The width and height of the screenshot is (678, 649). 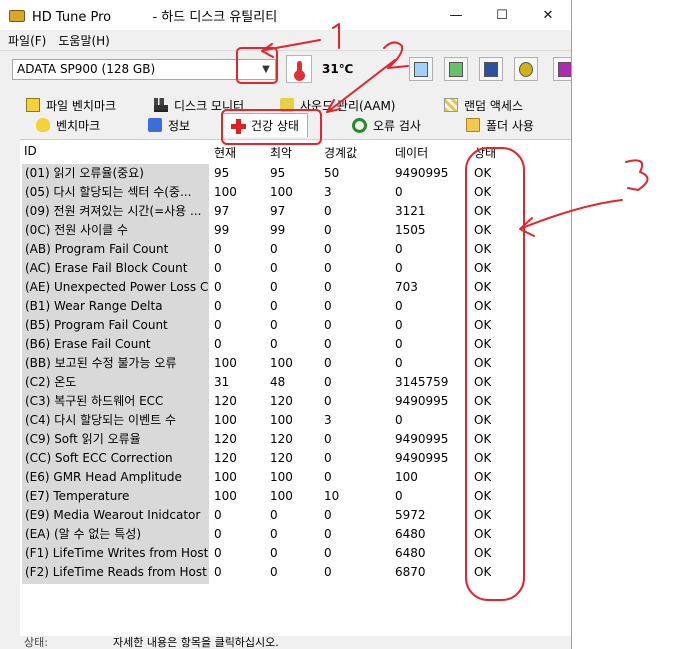 I want to click on table-row: (CC) Soft ECC Correction 120 120 0 9490995 OK, so click(x=295, y=458).